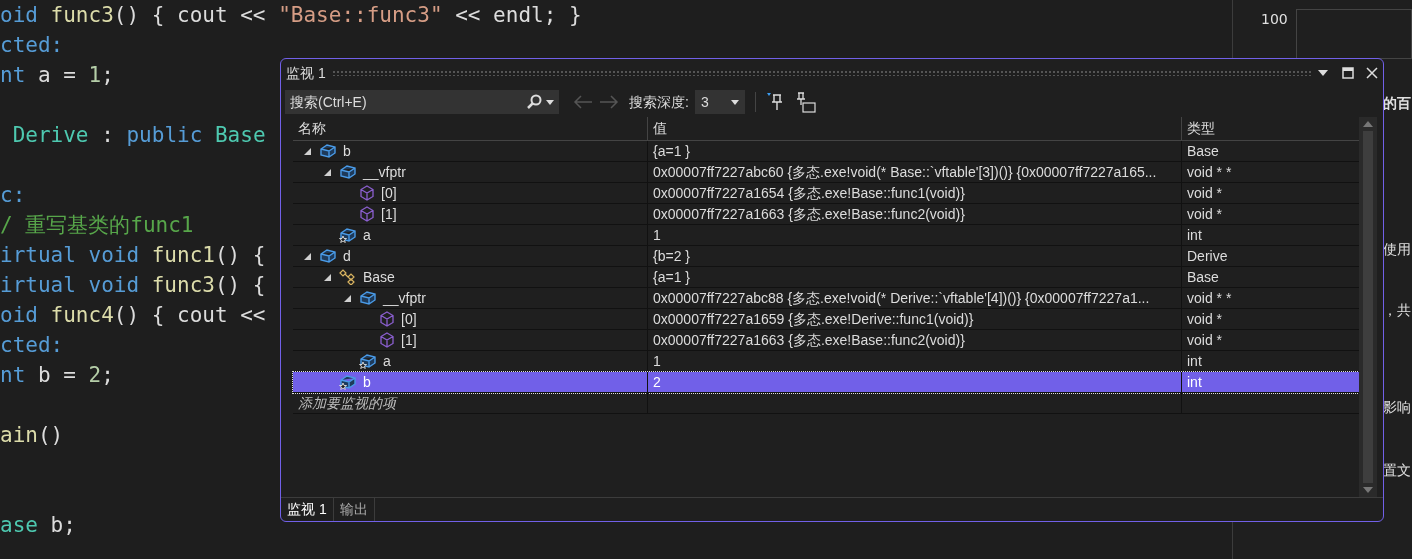  I want to click on code-token: b;, so click(62, 525).